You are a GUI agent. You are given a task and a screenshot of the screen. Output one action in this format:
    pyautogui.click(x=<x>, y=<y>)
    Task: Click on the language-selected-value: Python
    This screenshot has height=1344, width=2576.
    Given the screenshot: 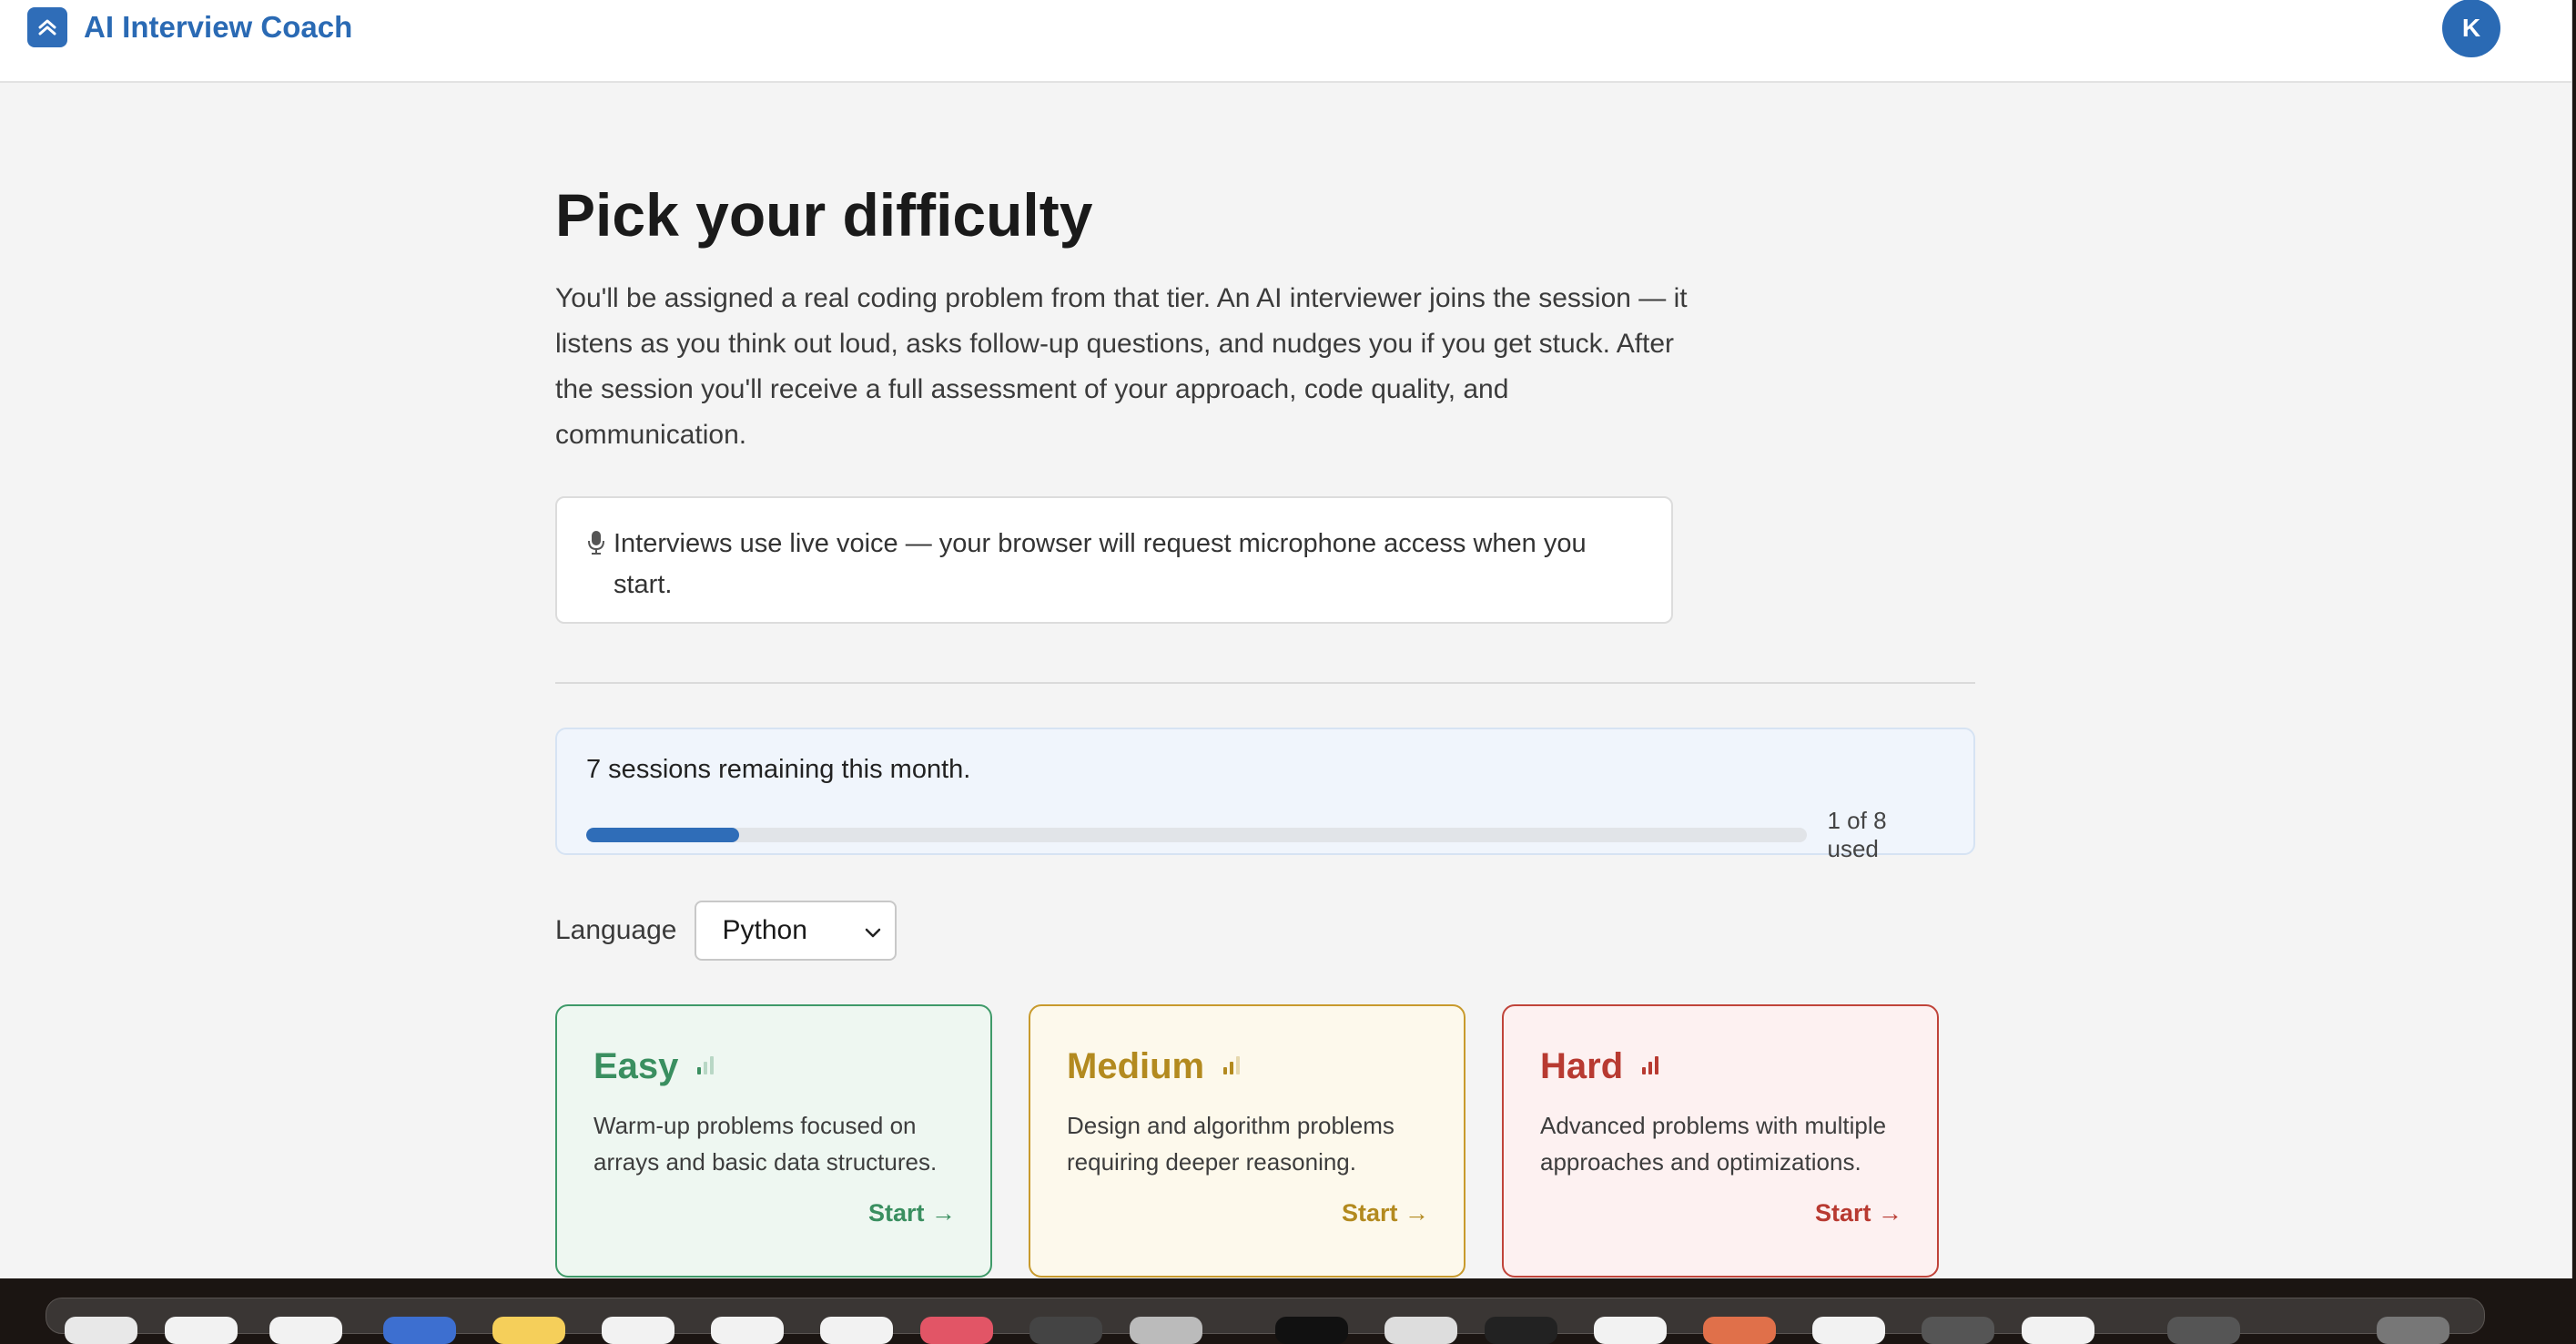 What is the action you would take?
    pyautogui.click(x=764, y=929)
    